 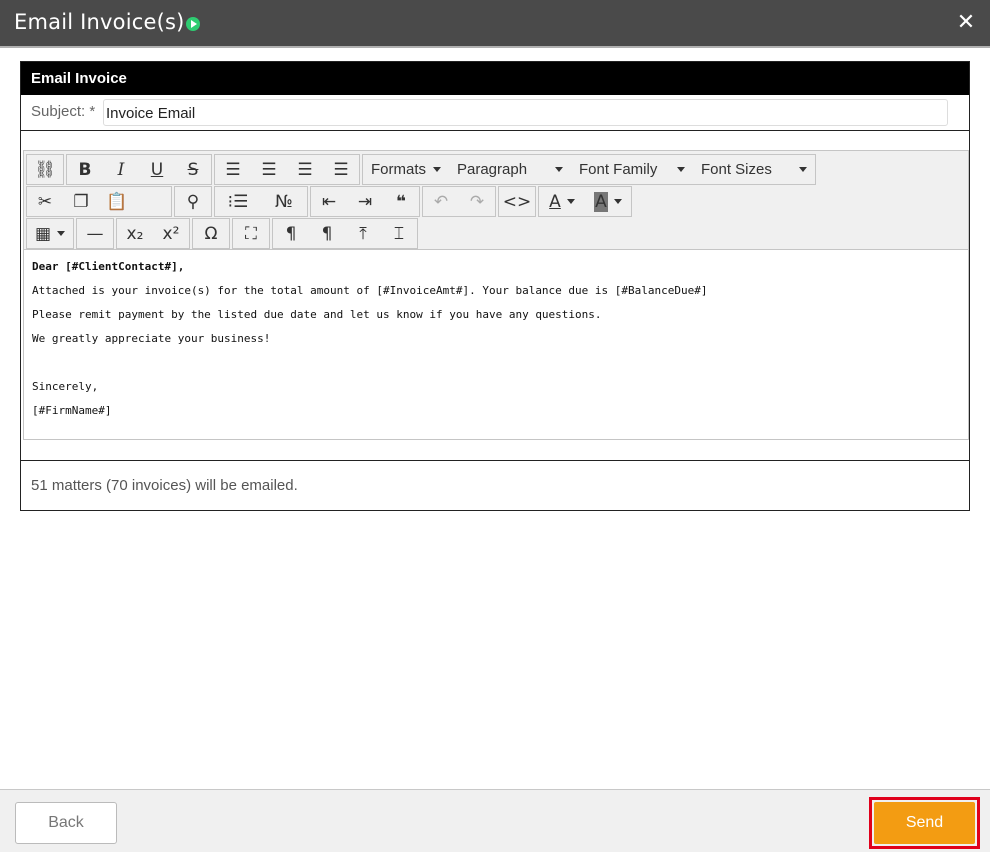 What do you see at coordinates (327, 233) in the screenshot?
I see `rtl-icon: ¶` at bounding box center [327, 233].